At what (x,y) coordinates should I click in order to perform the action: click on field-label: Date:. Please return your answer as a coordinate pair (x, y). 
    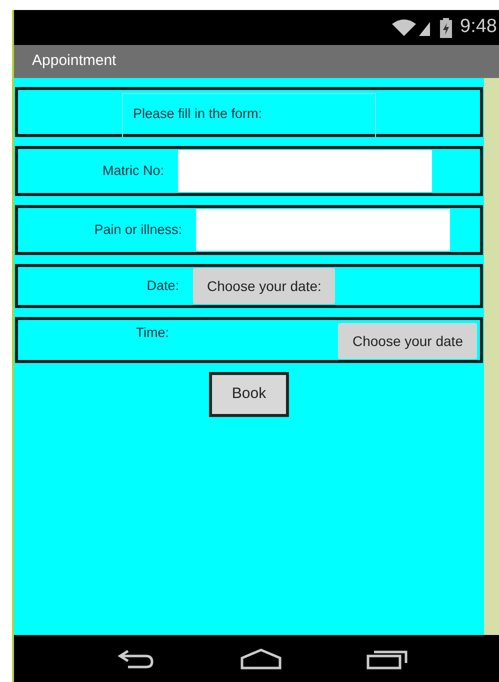
    Looking at the image, I should click on (163, 285).